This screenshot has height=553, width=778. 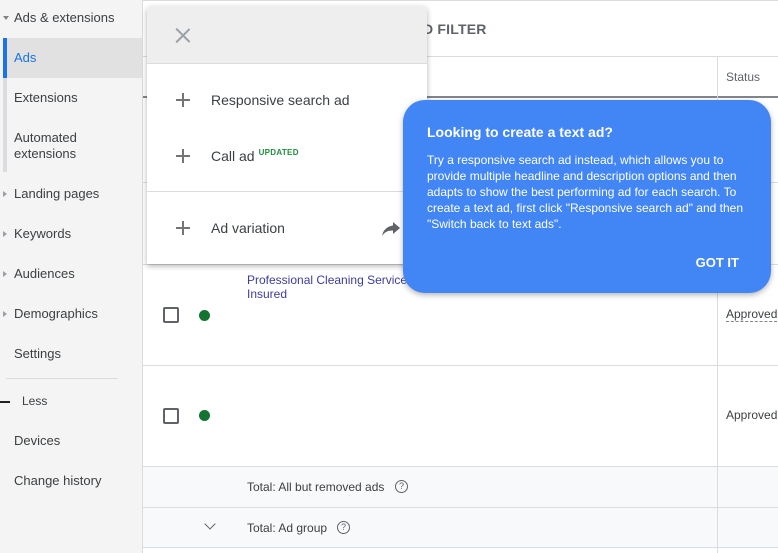 I want to click on menu-item-call-ad: Call ad UPDATED, so click(x=287, y=156).